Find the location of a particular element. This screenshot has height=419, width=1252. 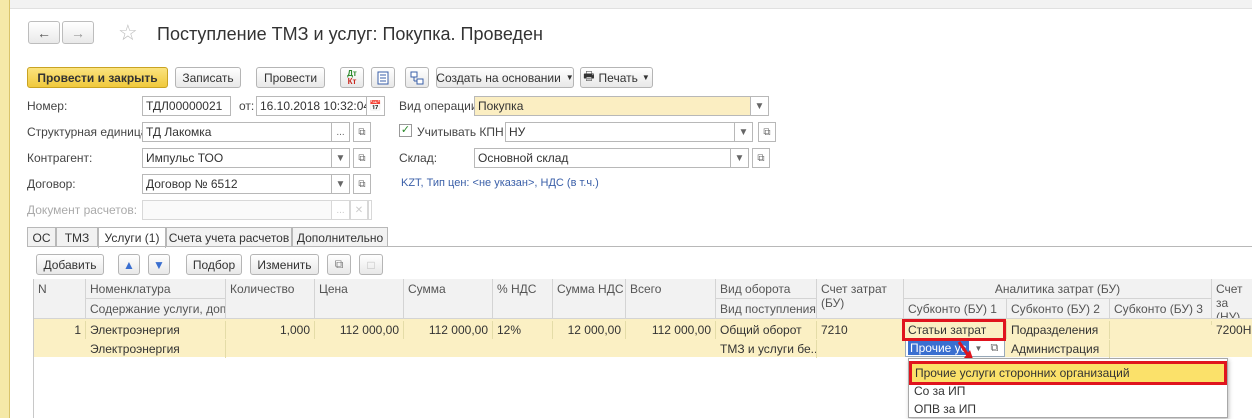

operation-field: Покупка is located at coordinates (612, 106).